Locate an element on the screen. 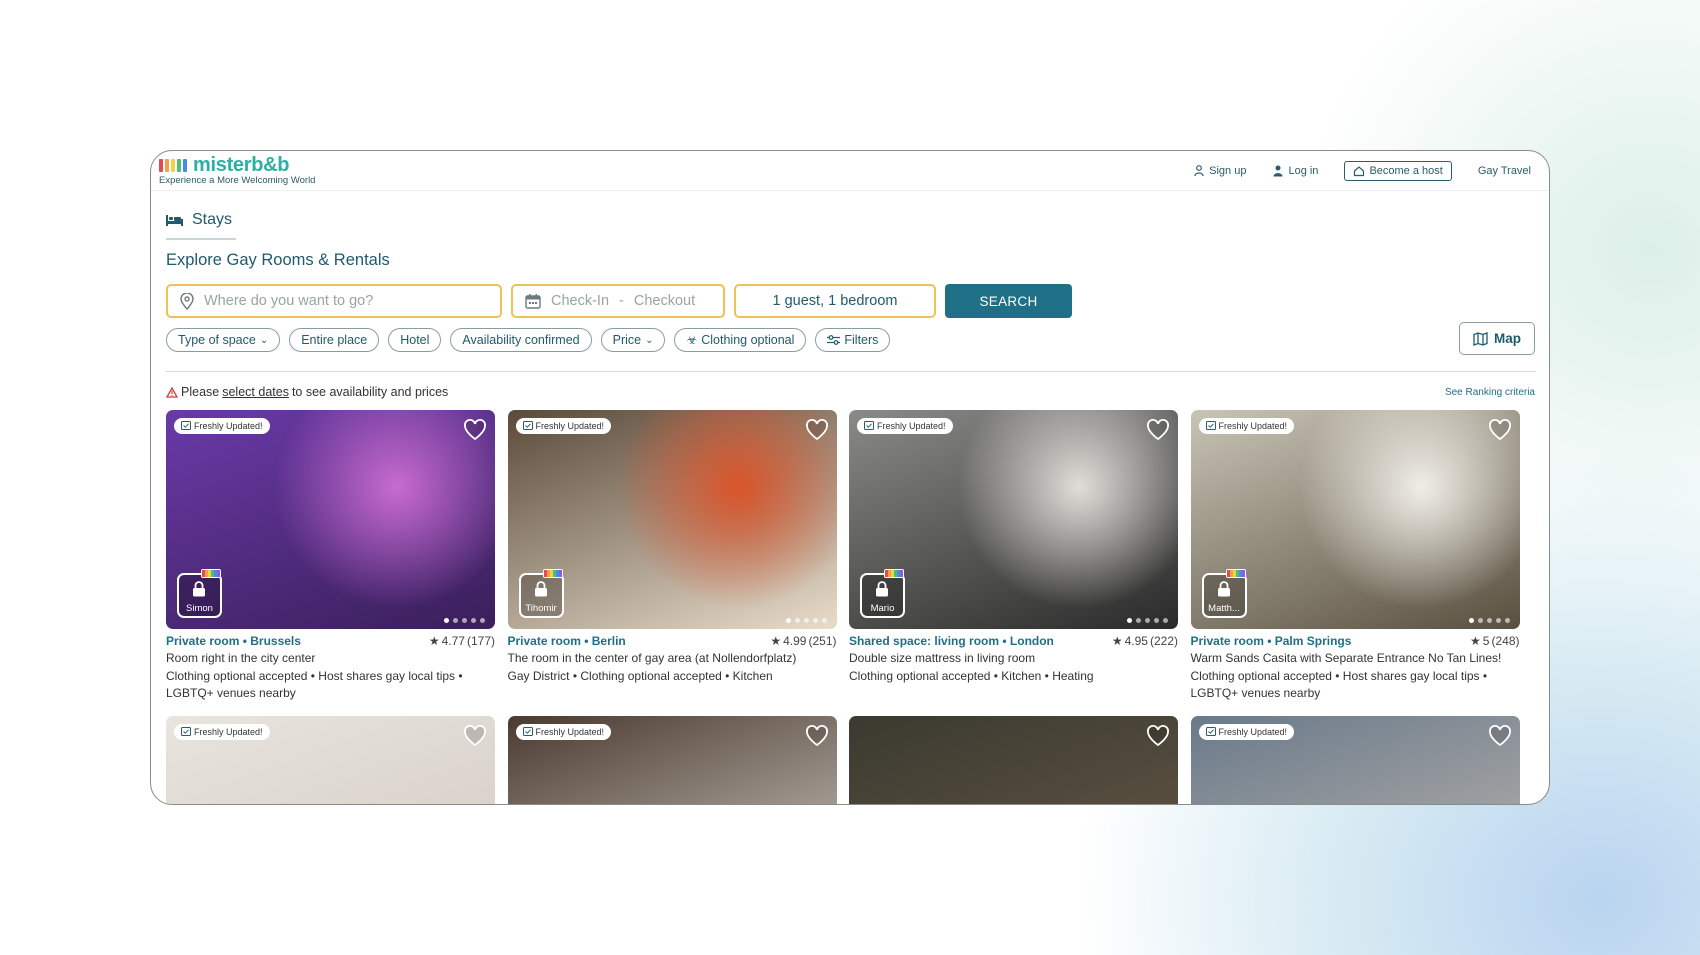 The height and width of the screenshot is (955, 1700). signup-link: Sign up is located at coordinates (1219, 171).